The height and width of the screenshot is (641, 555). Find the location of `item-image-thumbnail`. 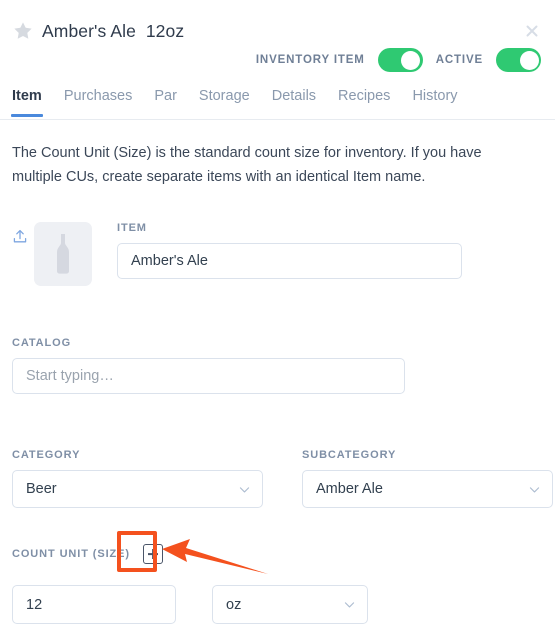

item-image-thumbnail is located at coordinates (63, 254).